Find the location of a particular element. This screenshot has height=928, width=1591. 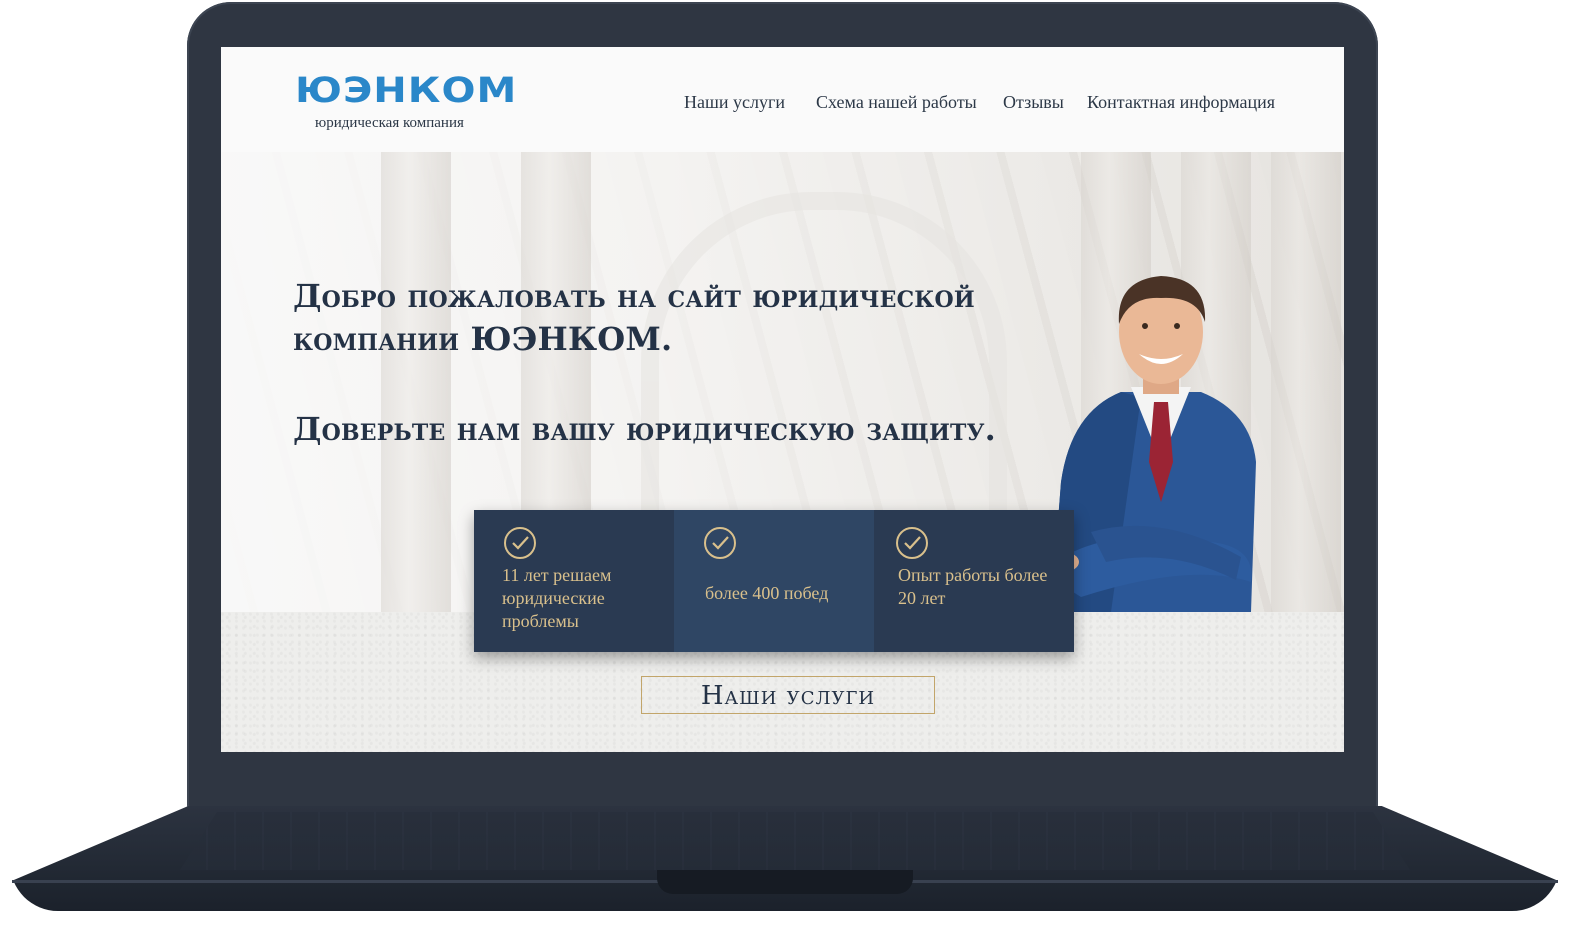

laptop-keyboard is located at coordinates (795, 841).